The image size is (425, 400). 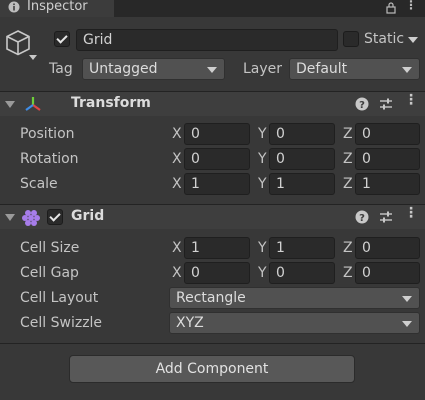 What do you see at coordinates (413, 40) in the screenshot?
I see `static-dropdown-arrow` at bounding box center [413, 40].